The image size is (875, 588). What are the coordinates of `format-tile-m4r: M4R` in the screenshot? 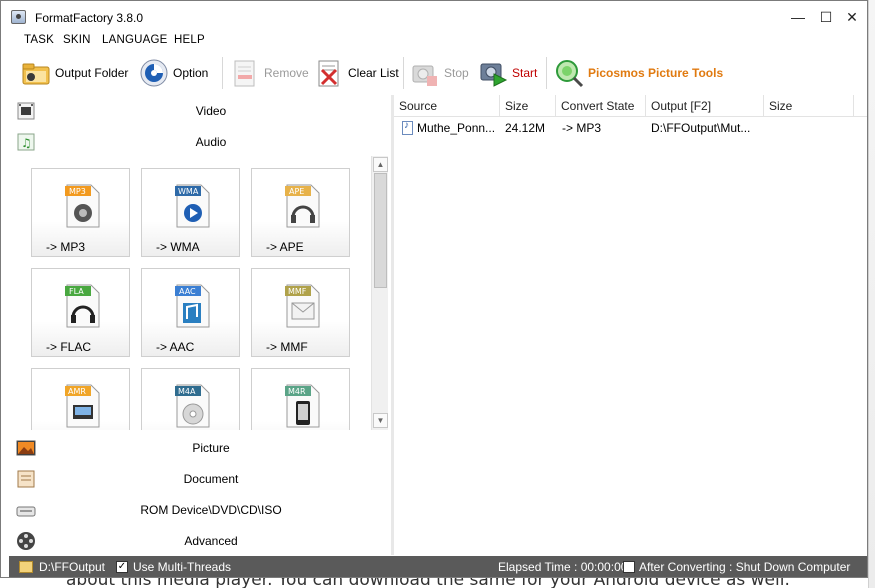 It's located at (300, 399).